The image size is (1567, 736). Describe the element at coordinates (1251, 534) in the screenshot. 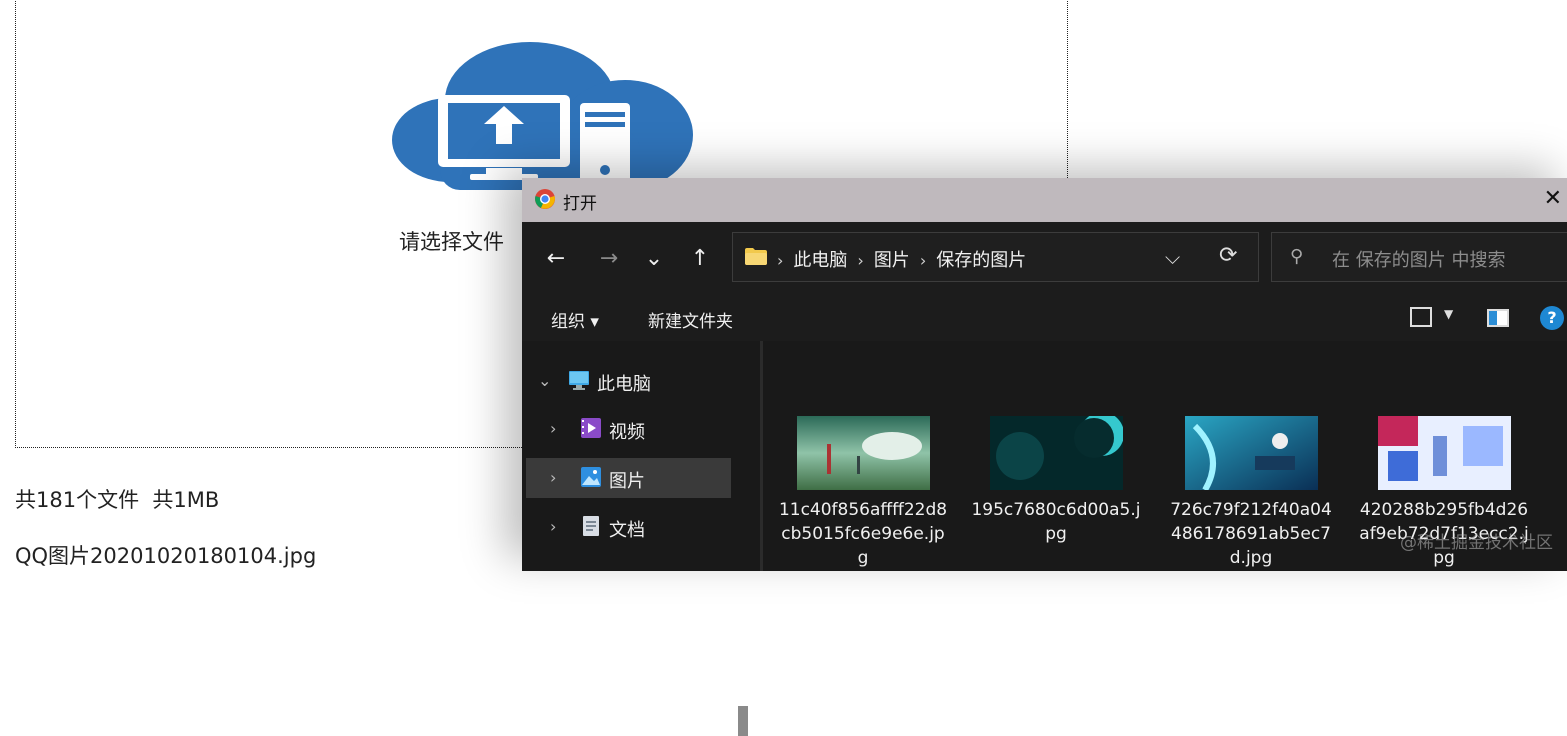

I see `file-name: 726c79f212f40a04486178691ab5ec7d.jpg` at that location.